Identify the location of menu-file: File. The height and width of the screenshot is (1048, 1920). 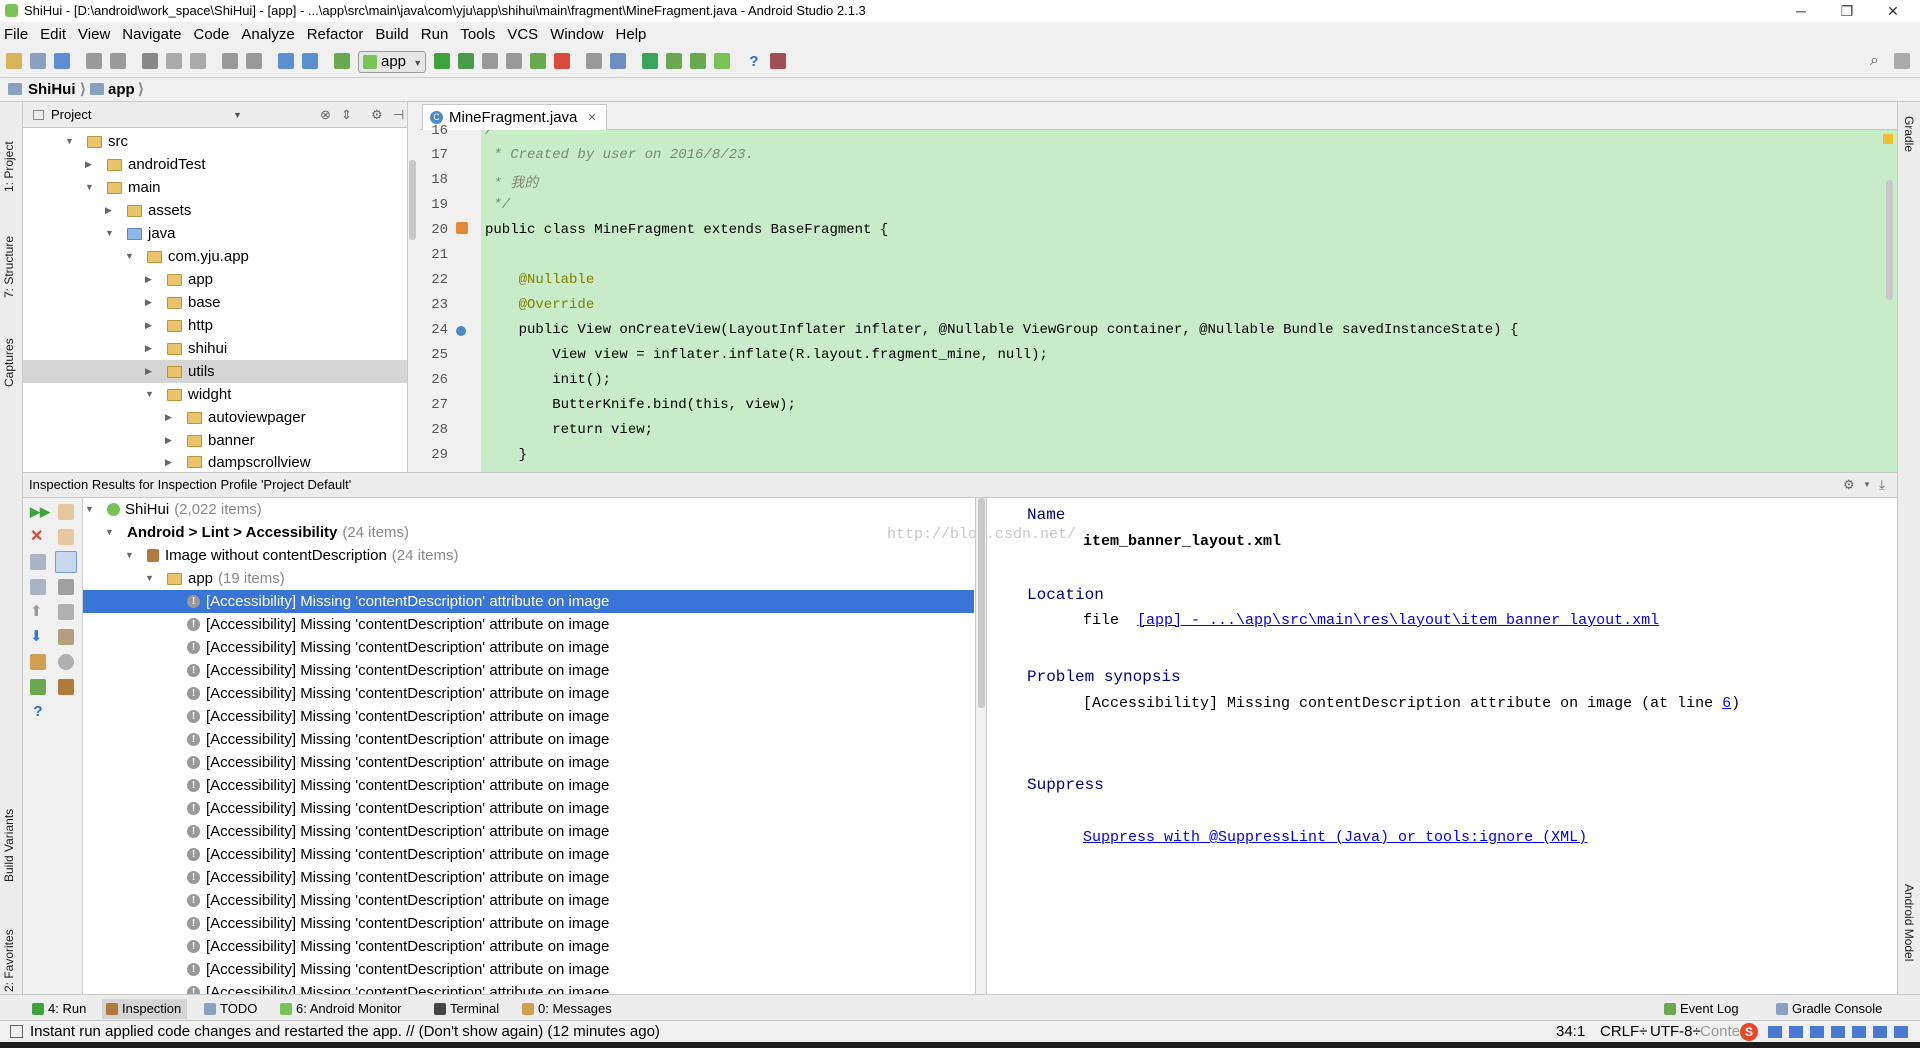
(16, 34).